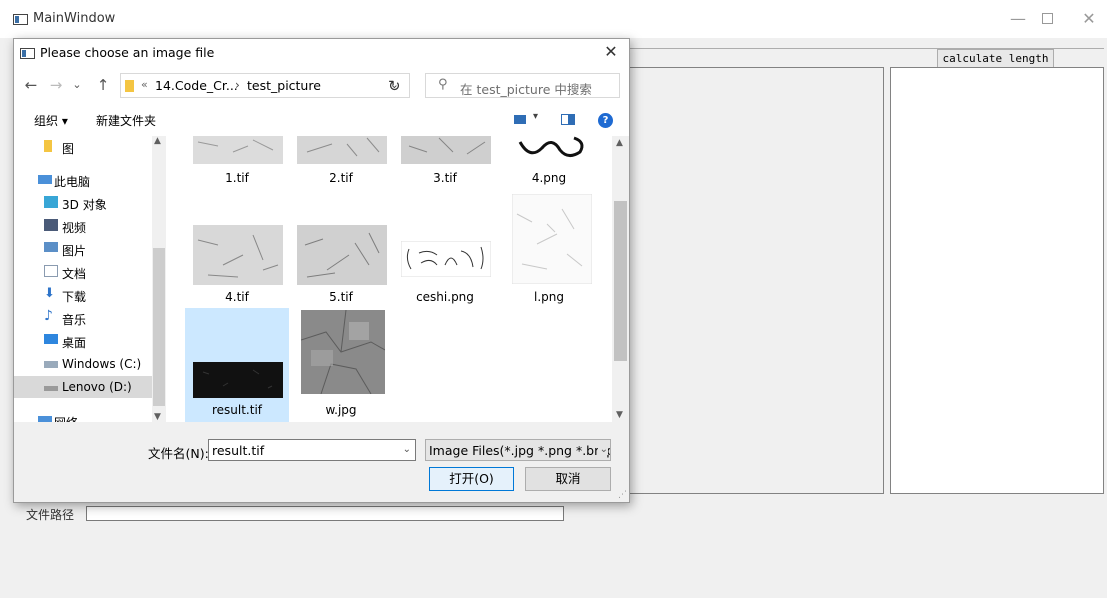 Image resolution: width=1107 pixels, height=598 pixels. Describe the element at coordinates (84, 364) in the screenshot. I see `tree-item-windows-c: Windows (C:)` at that location.